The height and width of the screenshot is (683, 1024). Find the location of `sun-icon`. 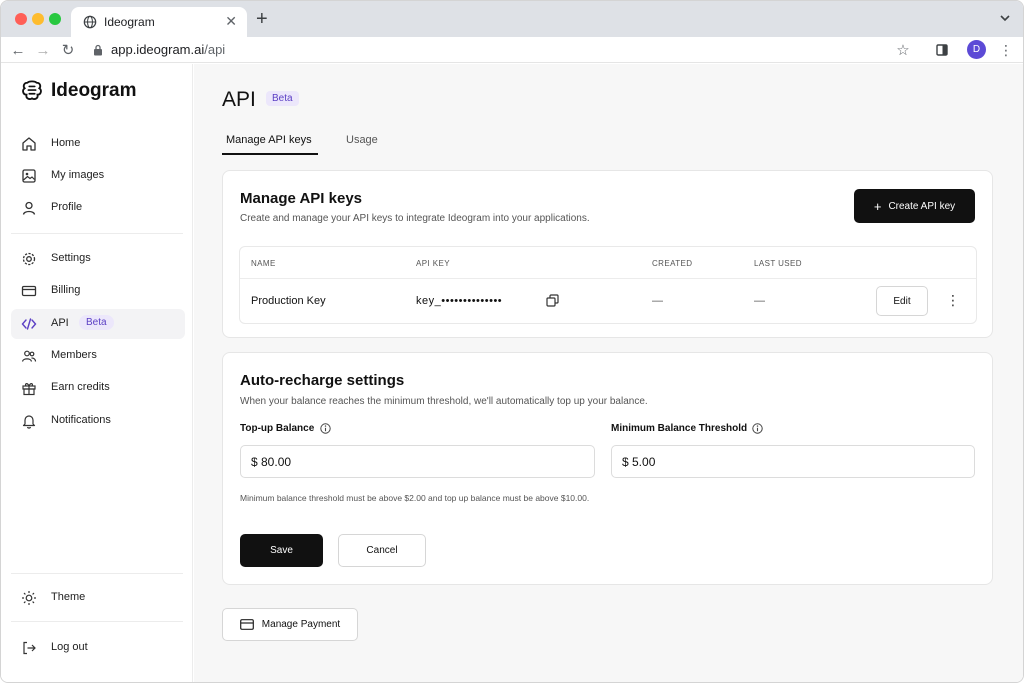

sun-icon is located at coordinates (29, 598).